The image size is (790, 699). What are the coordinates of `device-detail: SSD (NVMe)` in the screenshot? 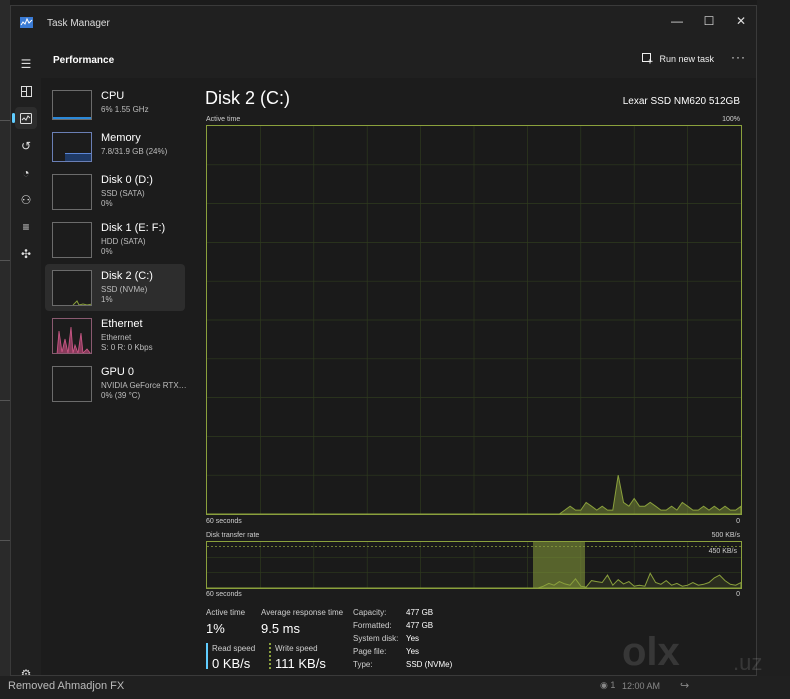 It's located at (124, 289).